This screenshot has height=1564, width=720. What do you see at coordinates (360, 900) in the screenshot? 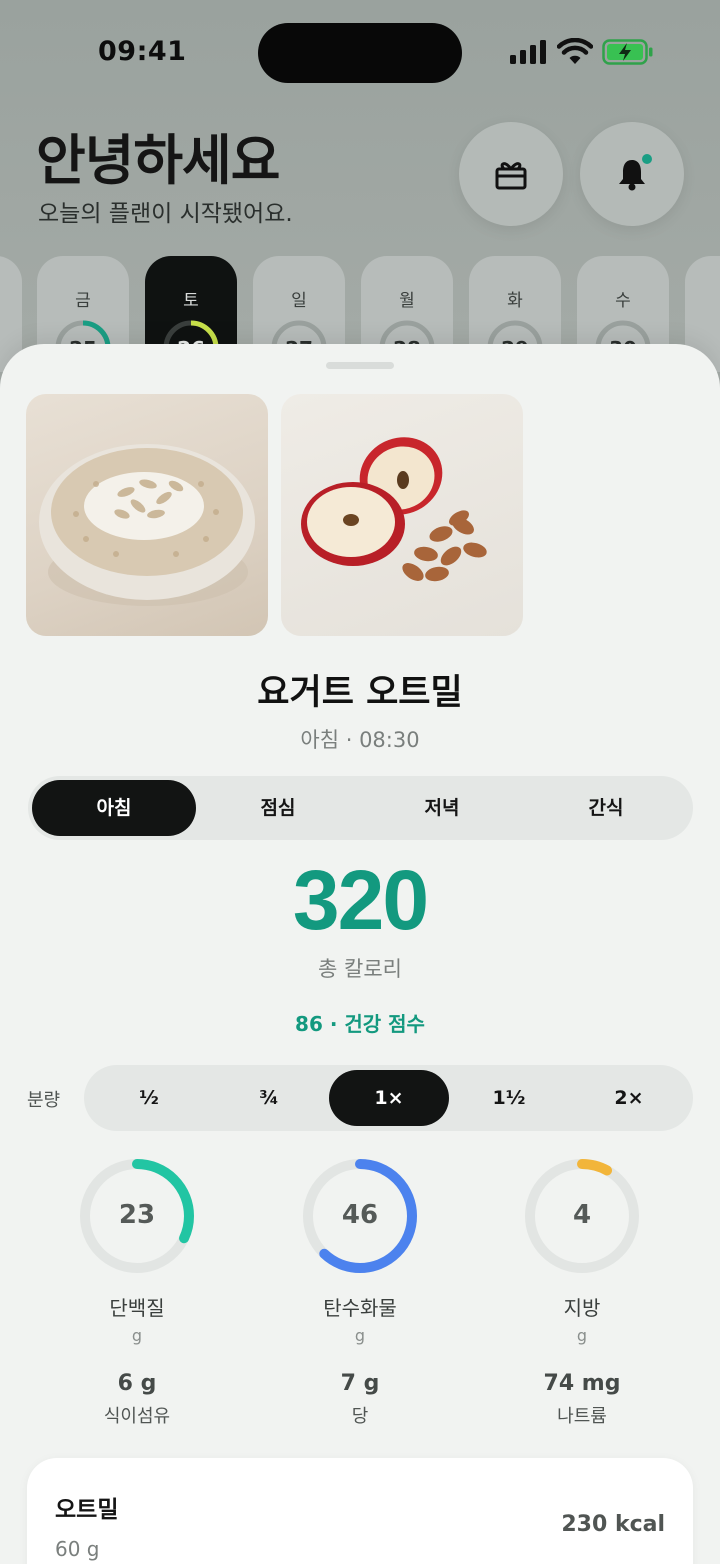
I see `total-calories-value: 320` at bounding box center [360, 900].